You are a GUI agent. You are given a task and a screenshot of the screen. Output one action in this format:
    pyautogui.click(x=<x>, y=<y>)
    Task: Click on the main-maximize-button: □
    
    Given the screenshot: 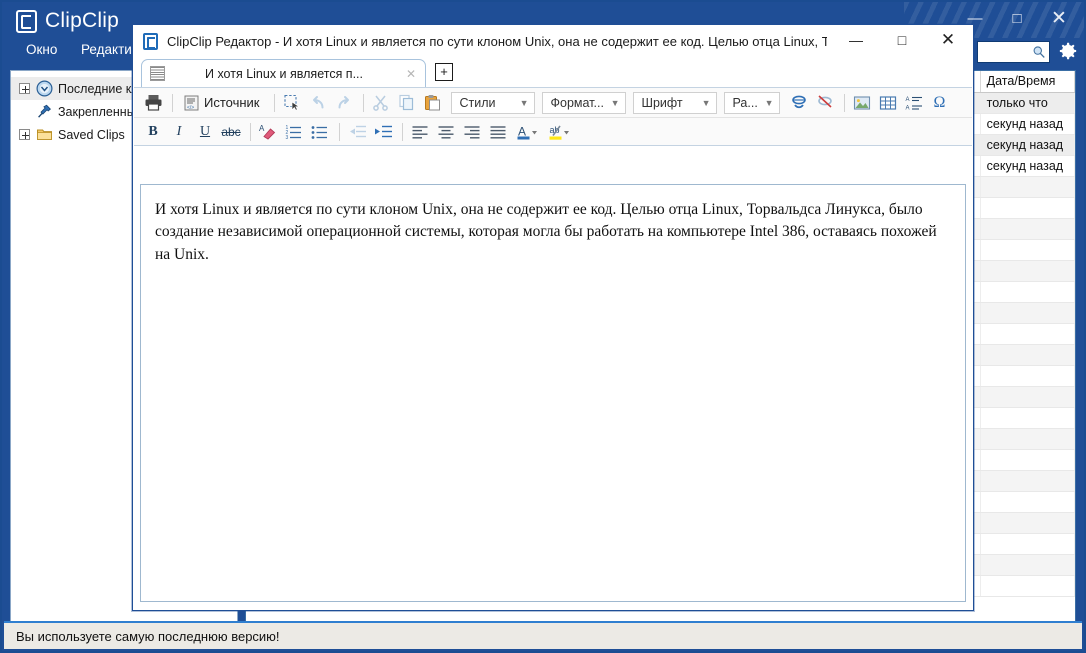 What is the action you would take?
    pyautogui.click(x=1017, y=18)
    